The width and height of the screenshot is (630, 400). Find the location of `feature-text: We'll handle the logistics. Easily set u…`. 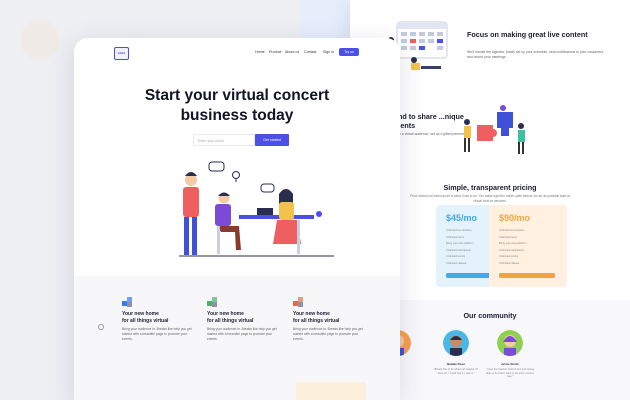

feature-text: We'll handle the logistics. Easily set u… is located at coordinates (536, 54).